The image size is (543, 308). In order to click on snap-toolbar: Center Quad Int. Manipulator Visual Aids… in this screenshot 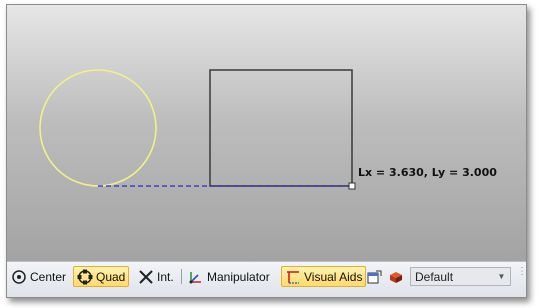, I will do `click(266, 279)`.